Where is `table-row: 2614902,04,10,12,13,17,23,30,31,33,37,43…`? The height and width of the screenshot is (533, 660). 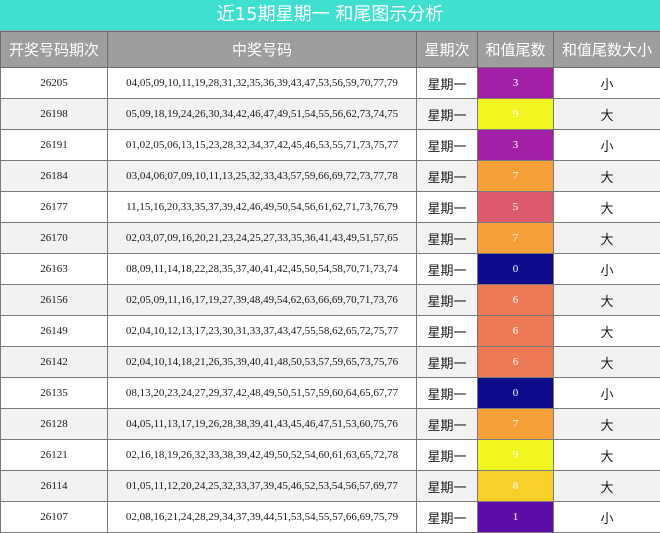
table-row: 2614902,04,10,12,13,17,23,30,31,33,37,43… is located at coordinates (330, 331).